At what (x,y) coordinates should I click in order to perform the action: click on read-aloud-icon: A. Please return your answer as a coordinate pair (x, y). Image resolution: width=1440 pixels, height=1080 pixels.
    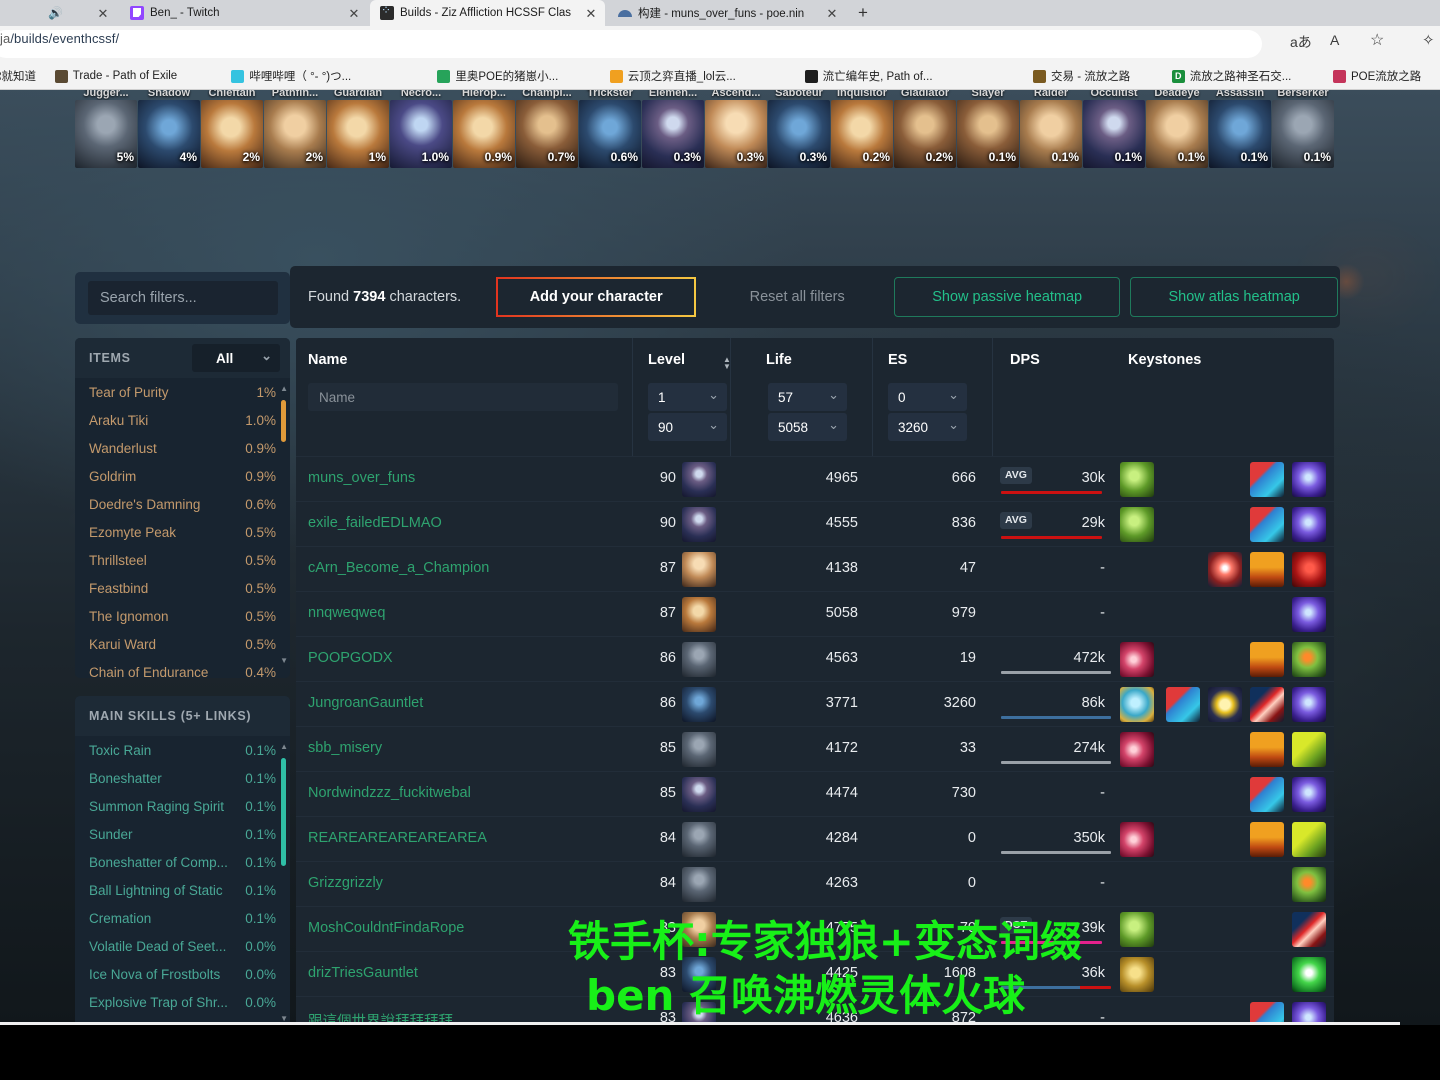
    Looking at the image, I should click on (1334, 40).